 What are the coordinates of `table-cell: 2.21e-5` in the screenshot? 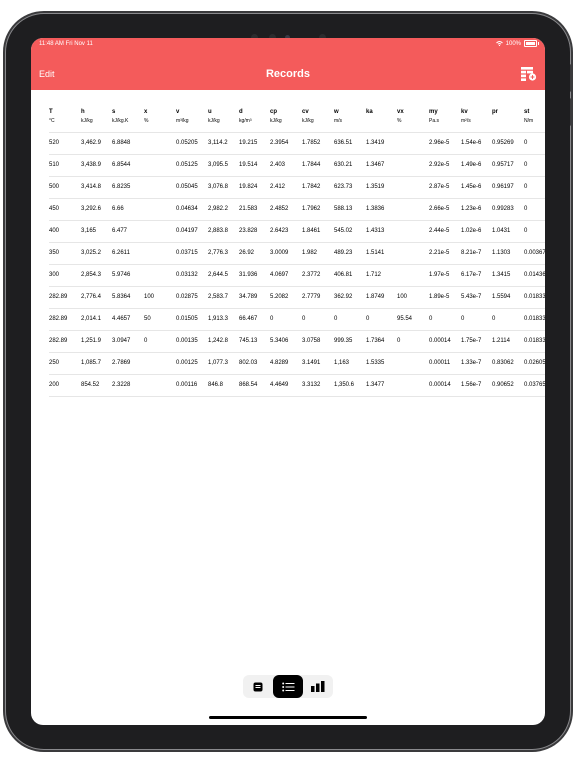 It's located at (439, 253).